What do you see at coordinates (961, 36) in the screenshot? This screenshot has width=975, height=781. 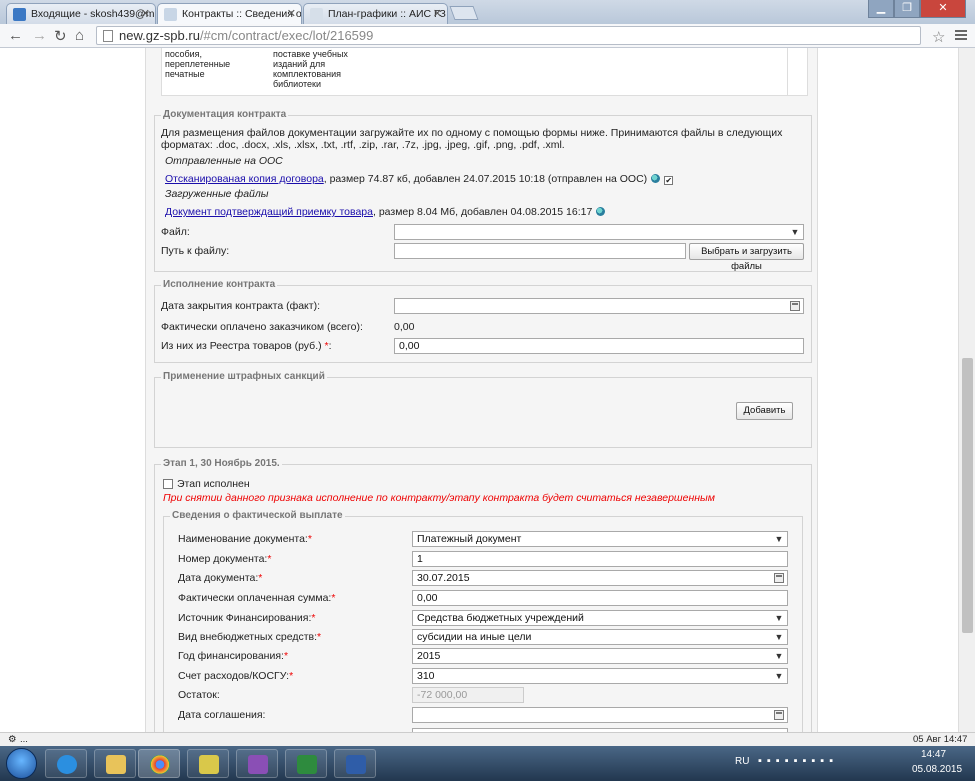 I see `menu-icon` at bounding box center [961, 36].